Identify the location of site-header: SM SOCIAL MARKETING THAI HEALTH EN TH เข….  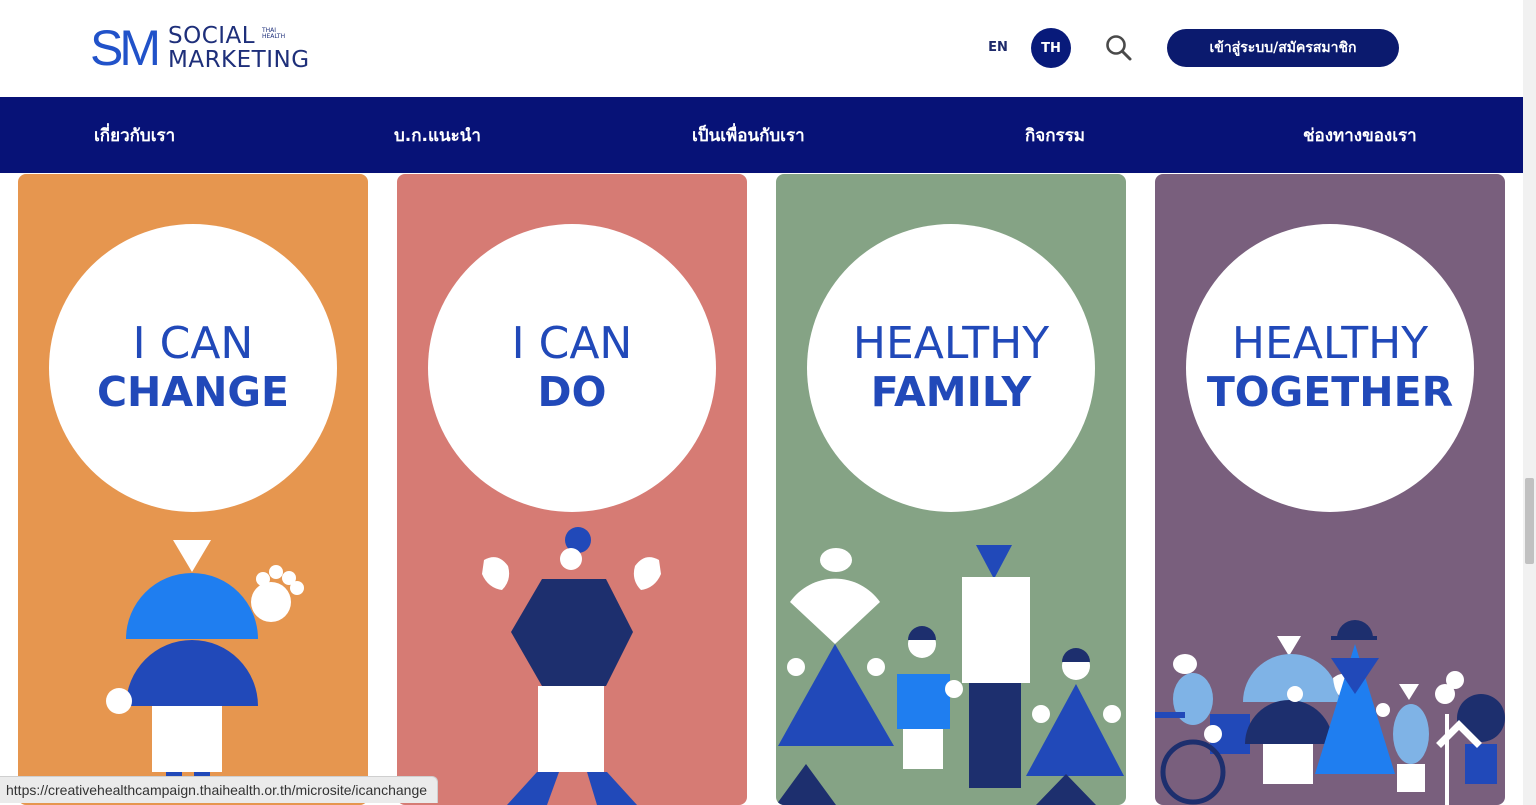
(761, 48).